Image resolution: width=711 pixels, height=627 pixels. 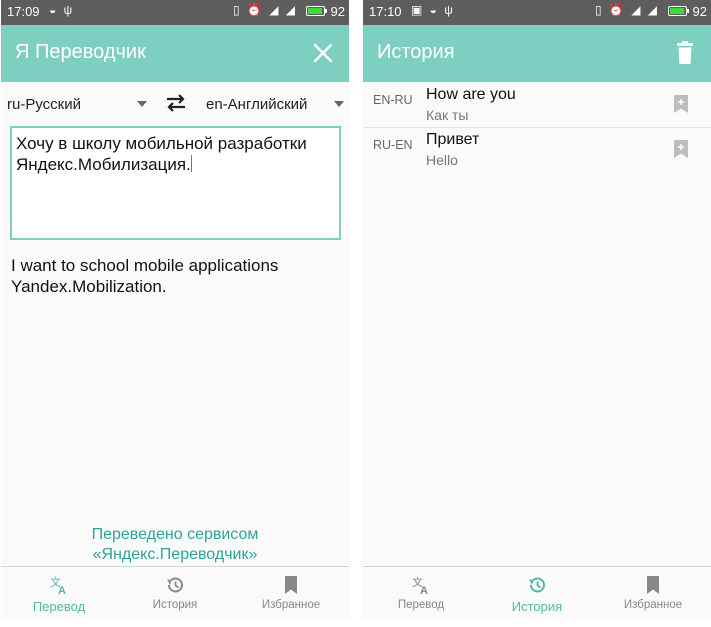 I want to click on history-item: RU-EN Привет Hello, so click(x=537, y=150).